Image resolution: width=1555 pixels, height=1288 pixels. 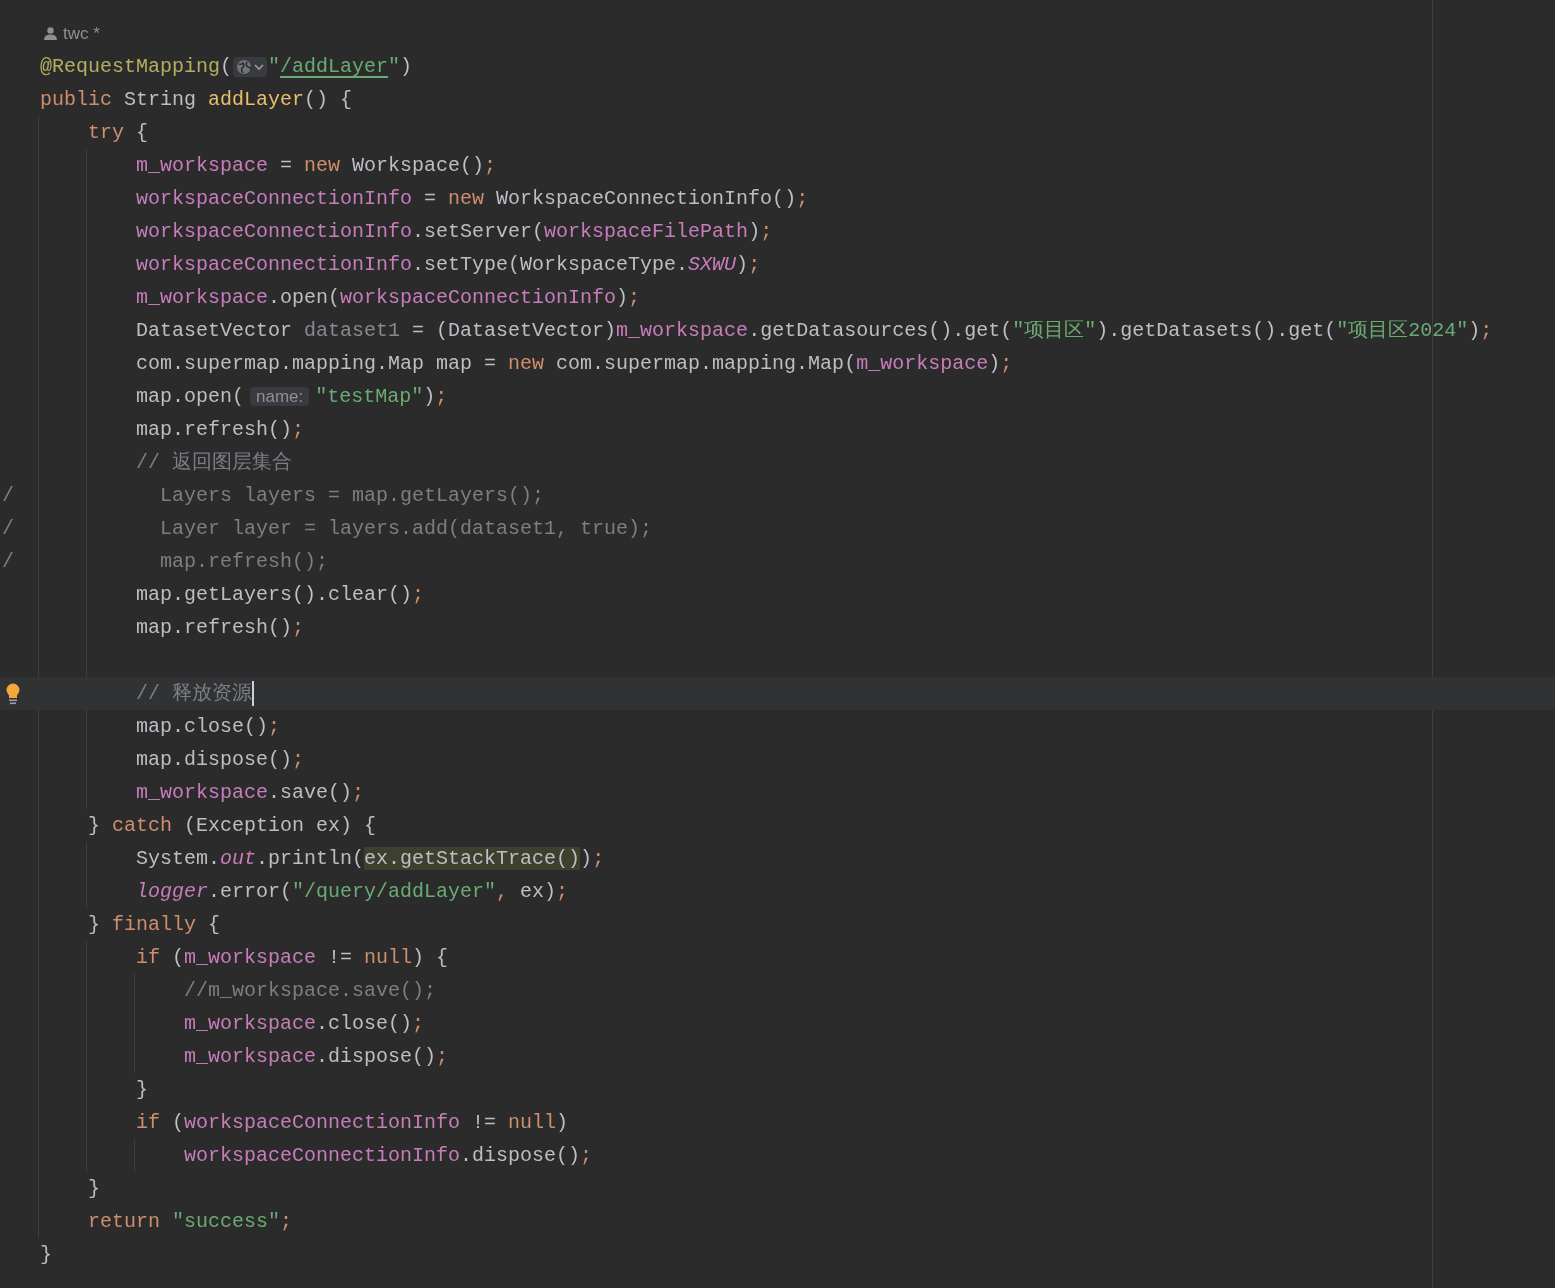 What do you see at coordinates (448, 265) in the screenshot?
I see `code-line: workspaceConnectionInfo.setType(WorkspaceType.SXWU);` at bounding box center [448, 265].